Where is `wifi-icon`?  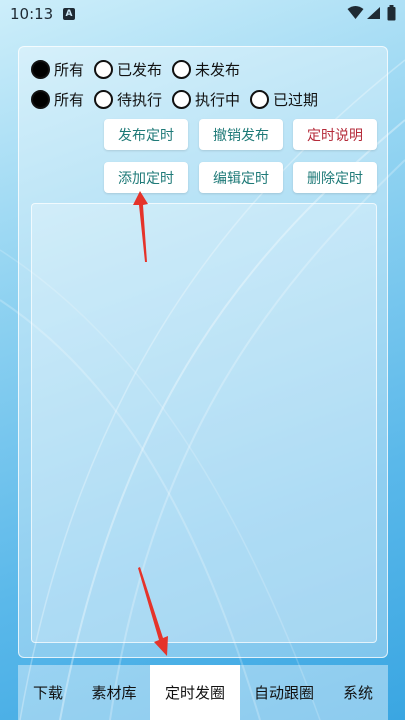 wifi-icon is located at coordinates (355, 12).